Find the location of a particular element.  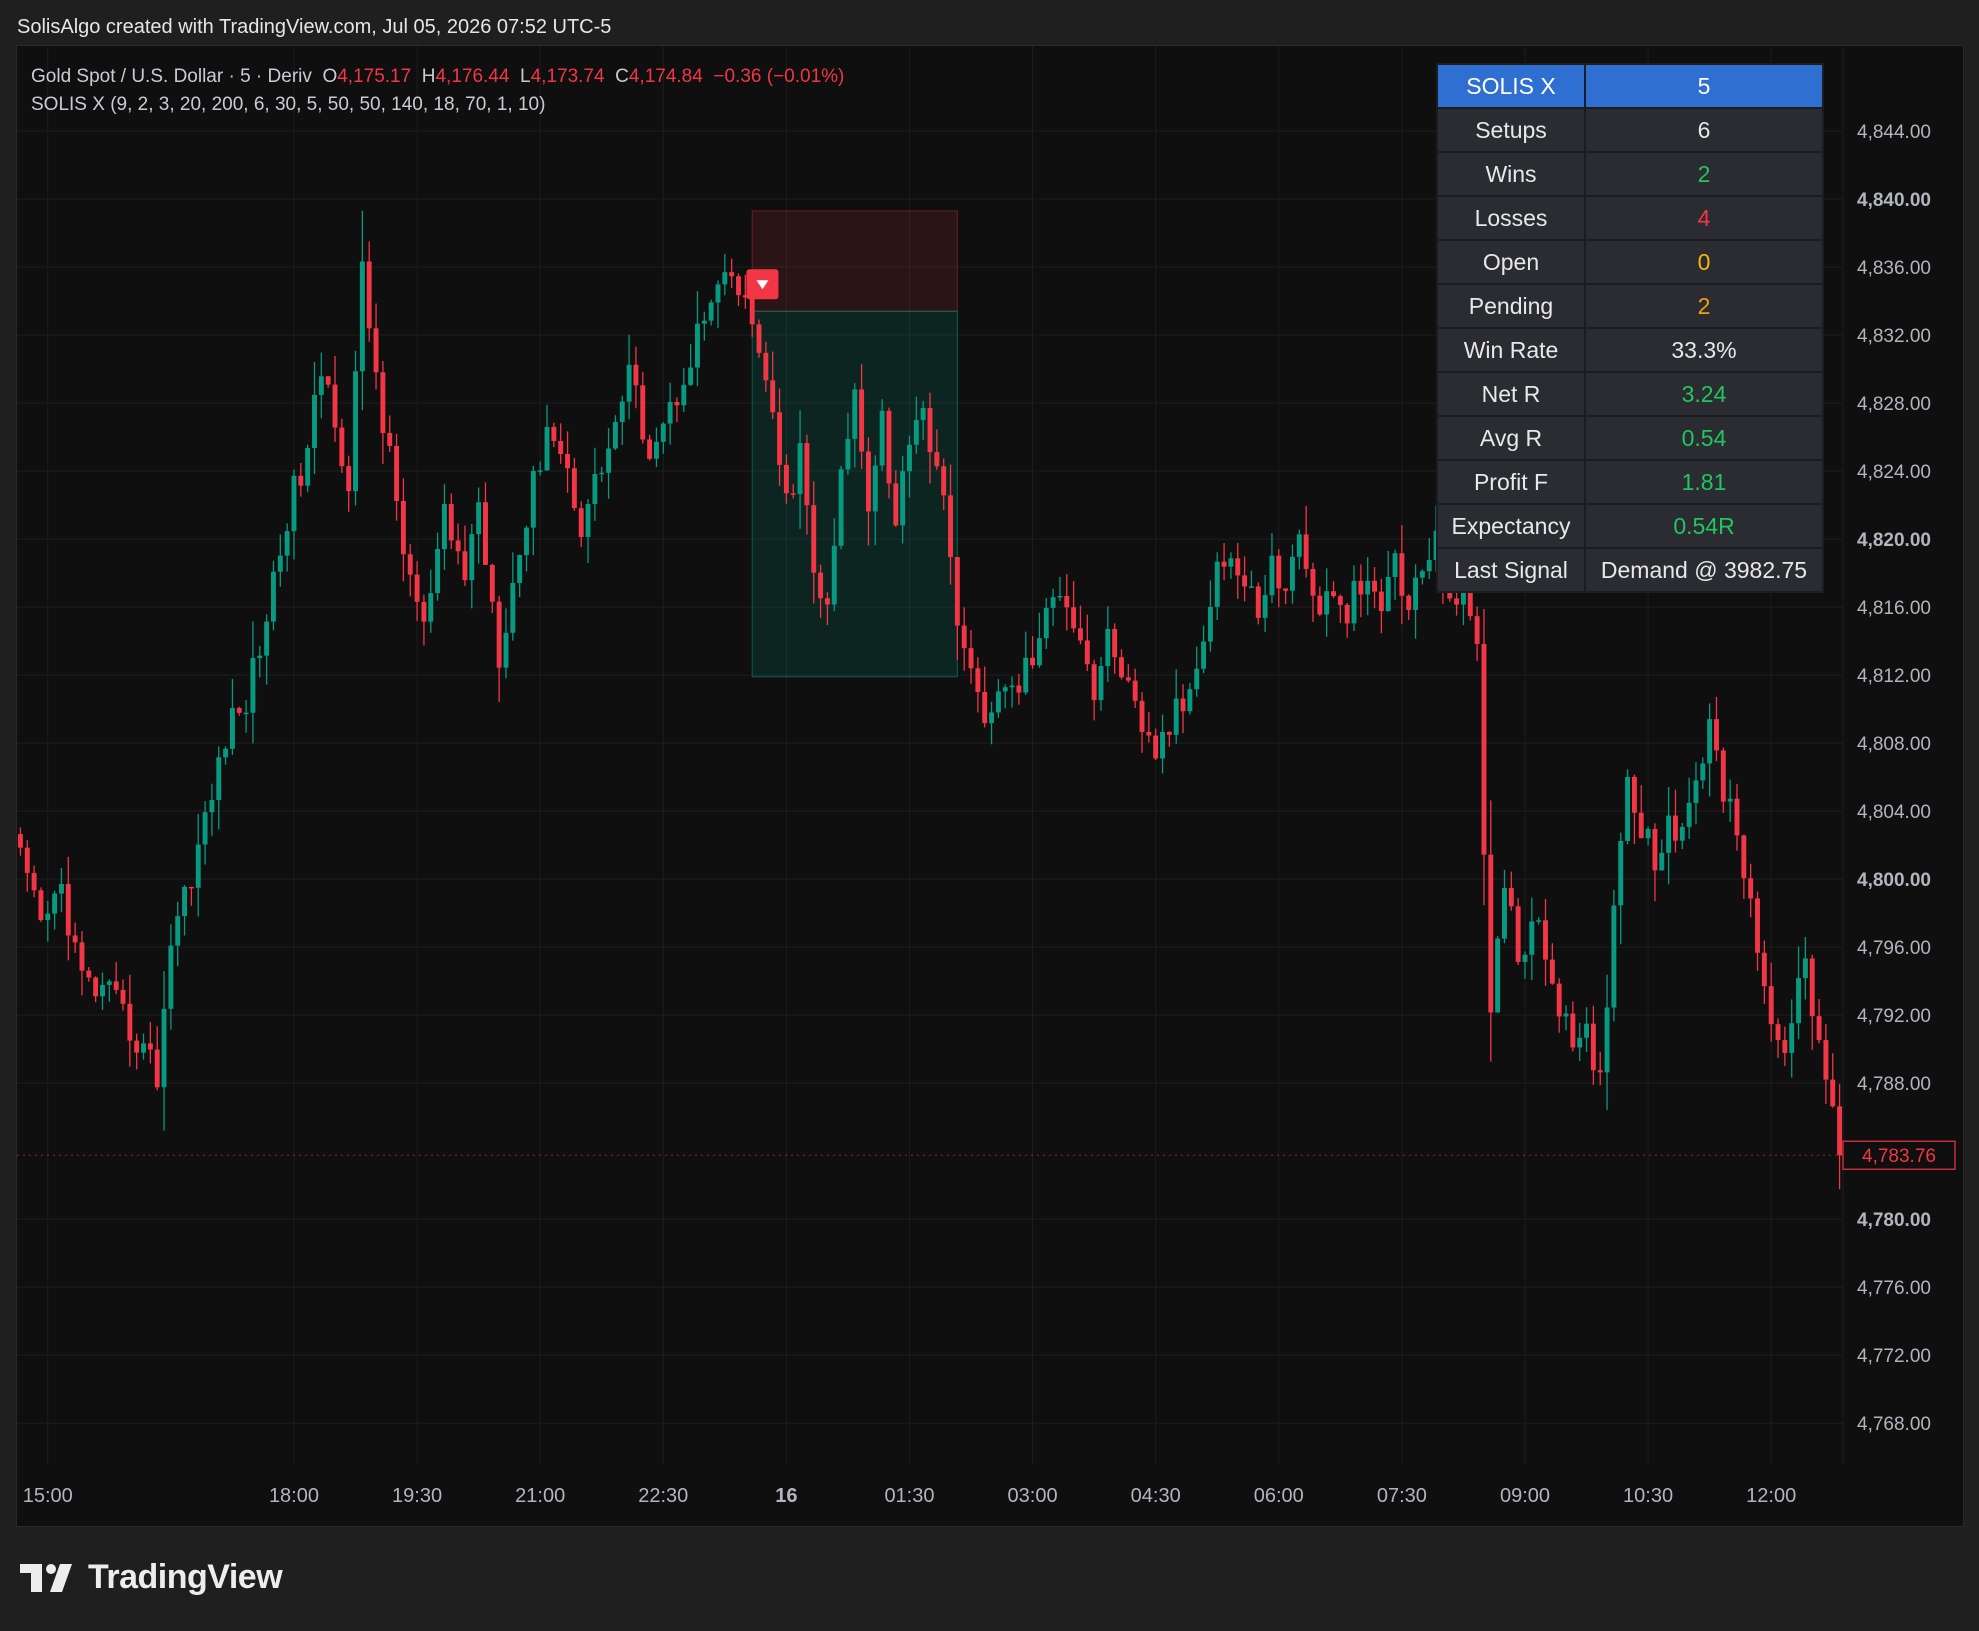

stats-key: Win Rate is located at coordinates (1511, 350).